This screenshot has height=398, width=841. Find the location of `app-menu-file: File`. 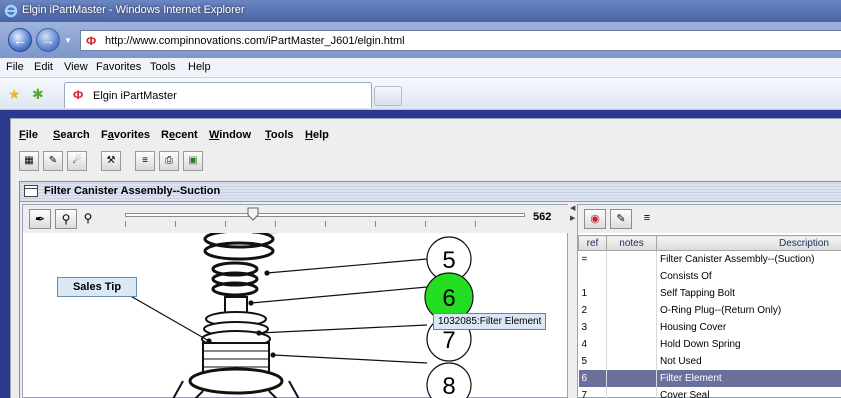

app-menu-file: File is located at coordinates (28, 135).